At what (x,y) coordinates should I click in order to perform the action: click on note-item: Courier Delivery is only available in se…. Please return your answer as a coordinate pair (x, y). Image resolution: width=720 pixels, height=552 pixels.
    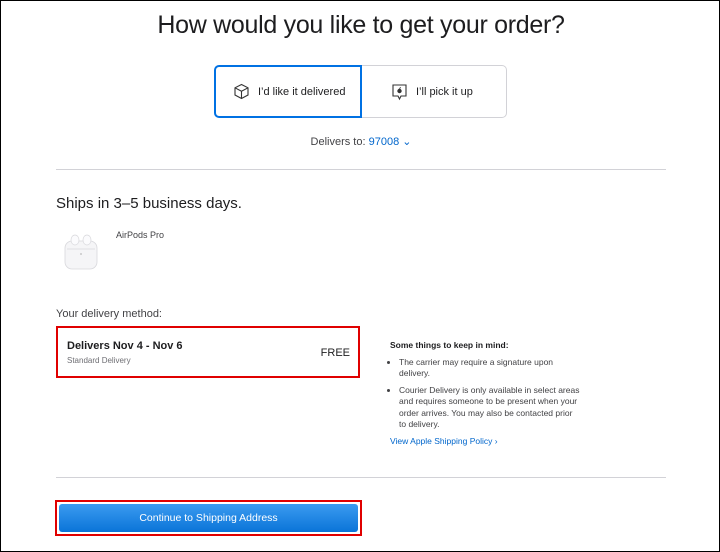
    Looking at the image, I should click on (489, 408).